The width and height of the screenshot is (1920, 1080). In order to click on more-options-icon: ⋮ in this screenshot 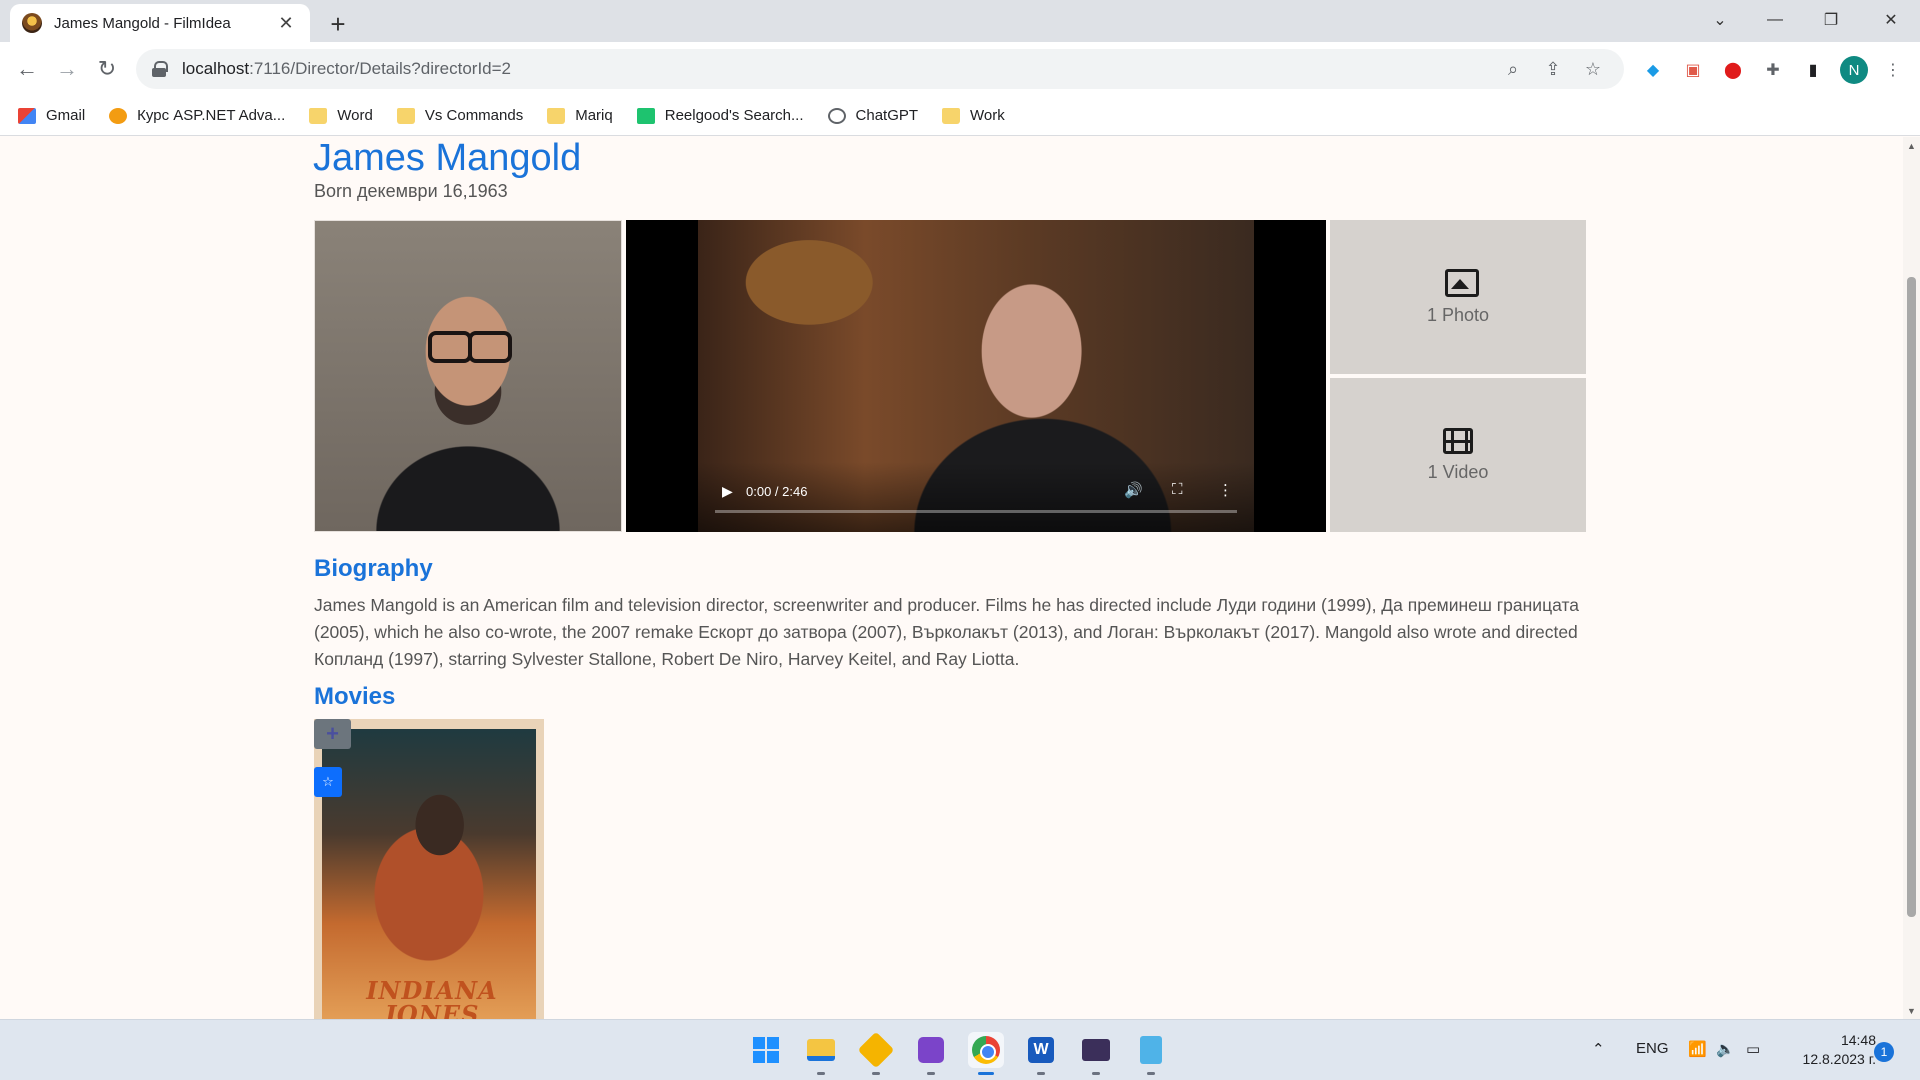, I will do `click(1225, 490)`.